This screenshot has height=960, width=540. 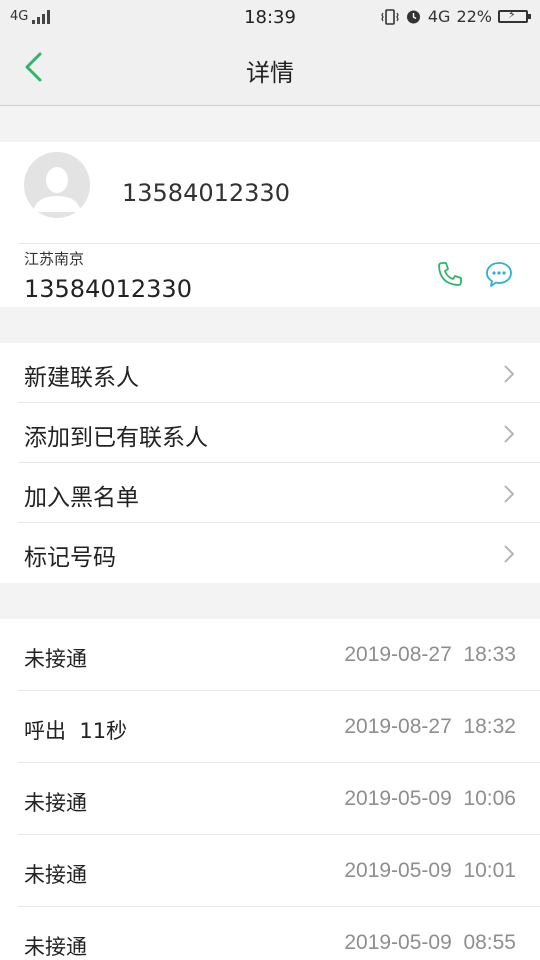 What do you see at coordinates (54, 259) in the screenshot?
I see `location-label: 江苏南京` at bounding box center [54, 259].